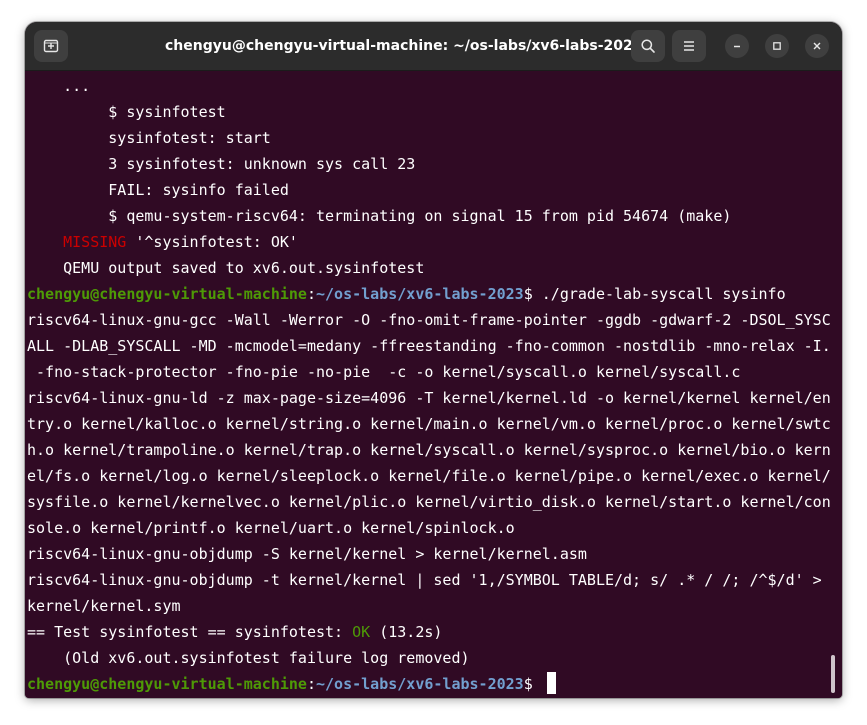 This screenshot has width=867, height=725. Describe the element at coordinates (95, 242) in the screenshot. I see `missing-label: MISSING` at that location.